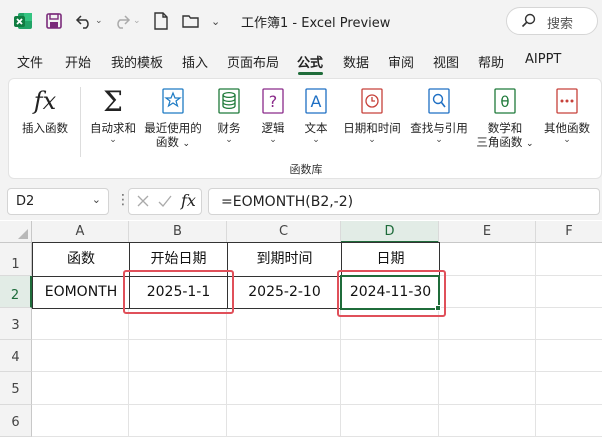 This screenshot has width=602, height=437. I want to click on redo-icon, so click(122, 21).